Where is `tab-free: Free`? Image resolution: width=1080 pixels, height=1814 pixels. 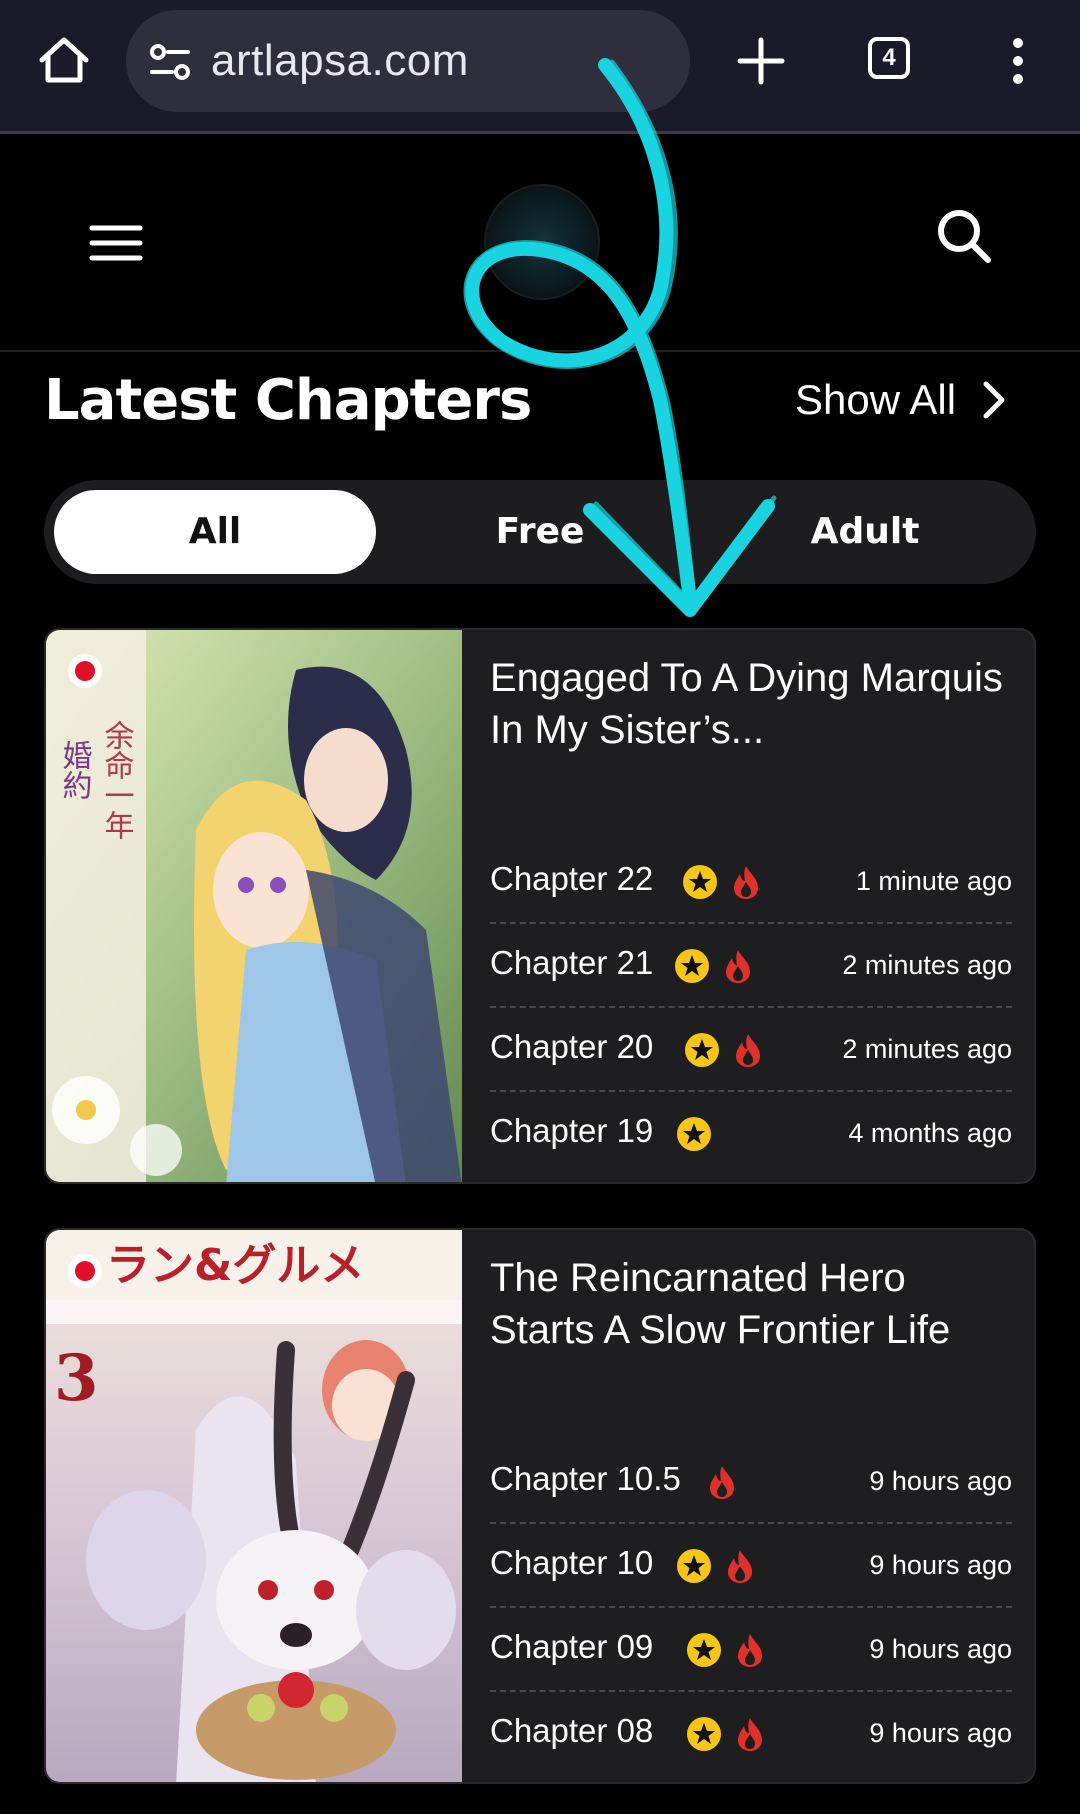
tab-free: Free is located at coordinates (540, 532).